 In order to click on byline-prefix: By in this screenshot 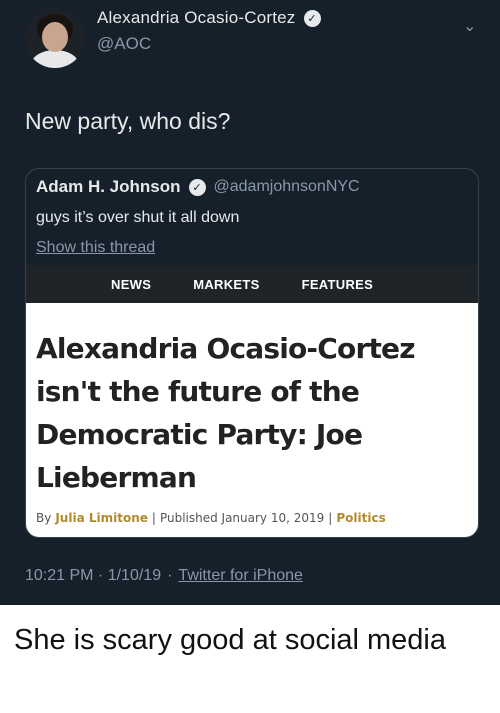, I will do `click(44, 518)`.